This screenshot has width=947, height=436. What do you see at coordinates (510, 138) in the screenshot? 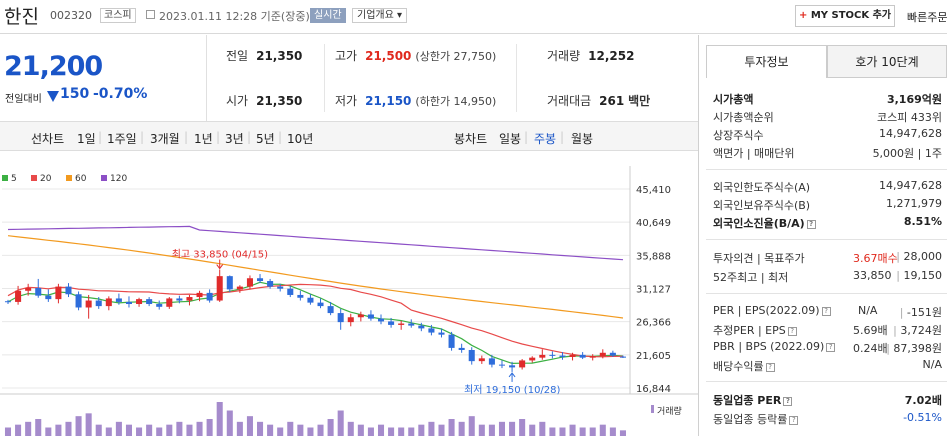
I see `tab-candle-daily: 일봉` at bounding box center [510, 138].